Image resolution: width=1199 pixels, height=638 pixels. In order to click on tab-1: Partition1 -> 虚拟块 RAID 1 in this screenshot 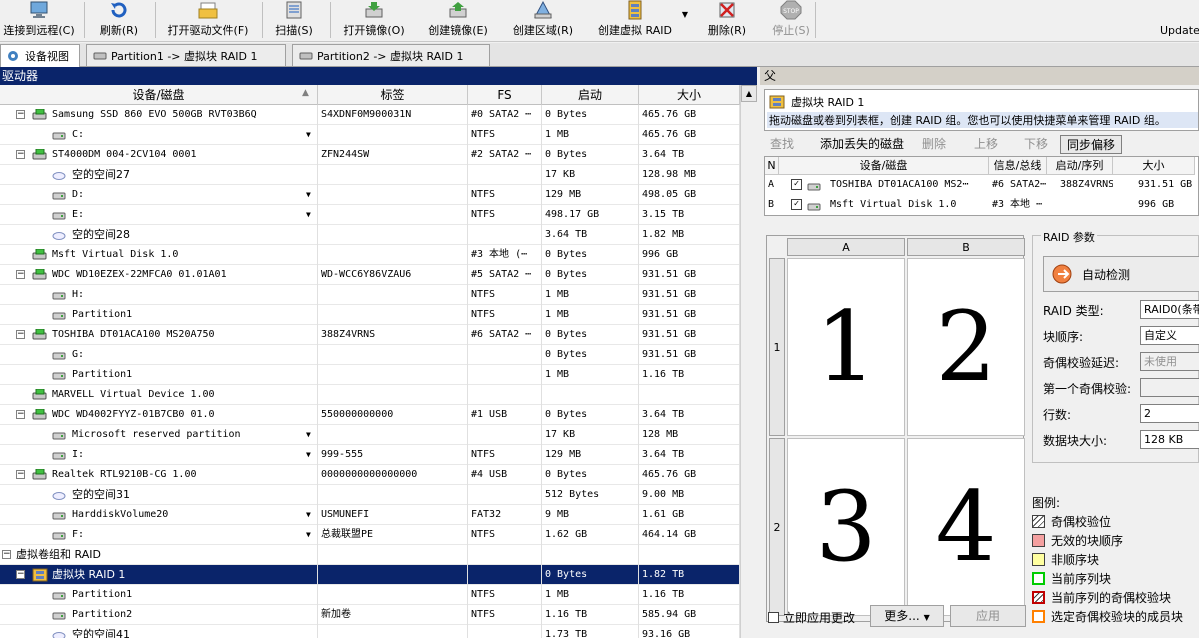, I will do `click(186, 55)`.